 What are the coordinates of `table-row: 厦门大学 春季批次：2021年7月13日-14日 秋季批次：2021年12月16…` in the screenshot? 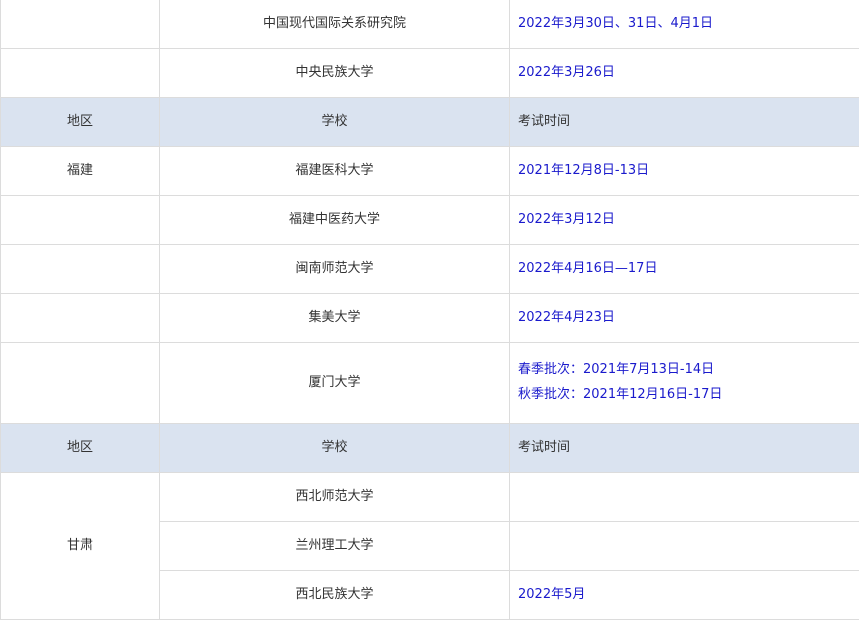 It's located at (430, 382).